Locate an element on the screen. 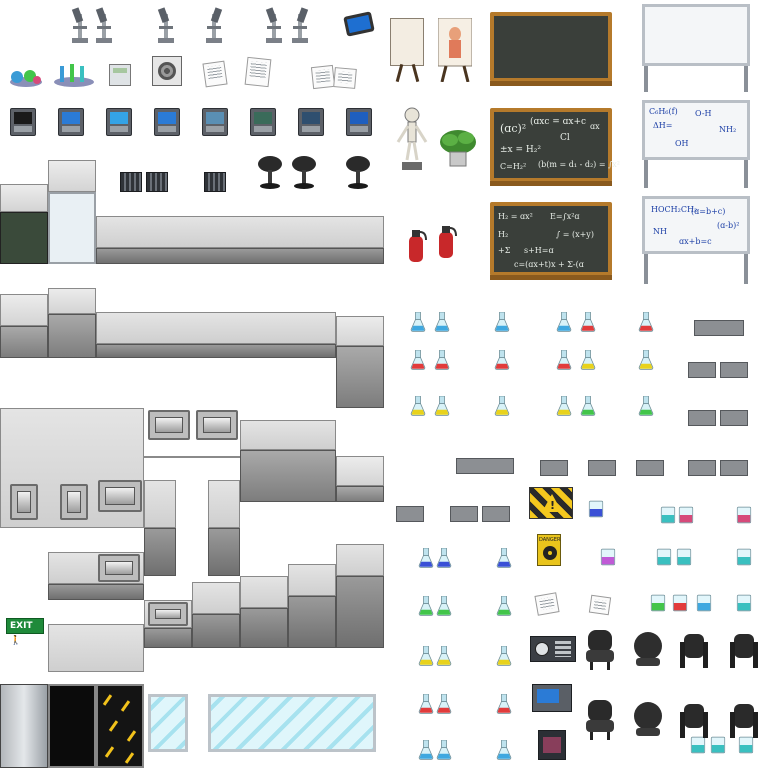  chalk-text: ∫ = (x+y) is located at coordinates (575, 234).